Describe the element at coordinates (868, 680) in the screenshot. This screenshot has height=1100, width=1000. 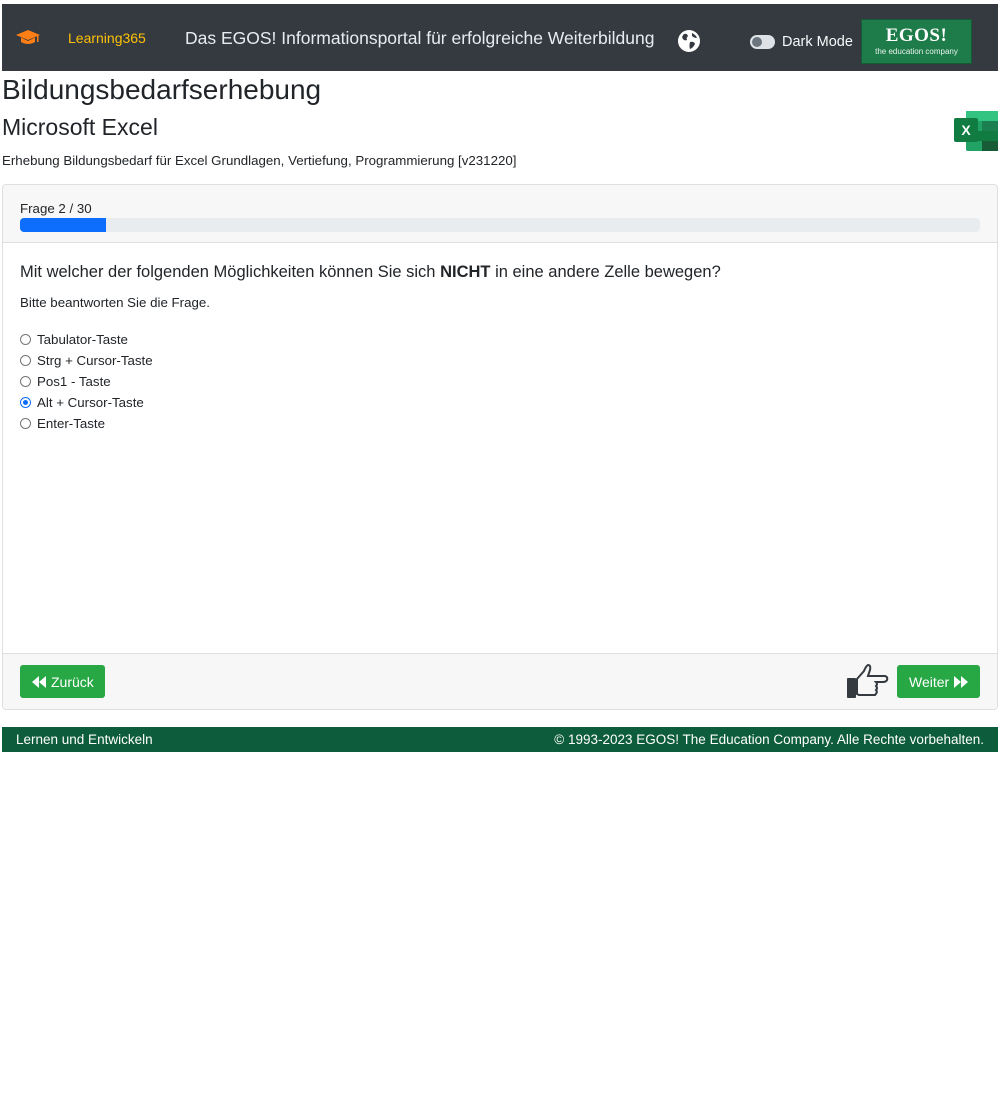
I see `thumbs-up-pointing-icon` at that location.